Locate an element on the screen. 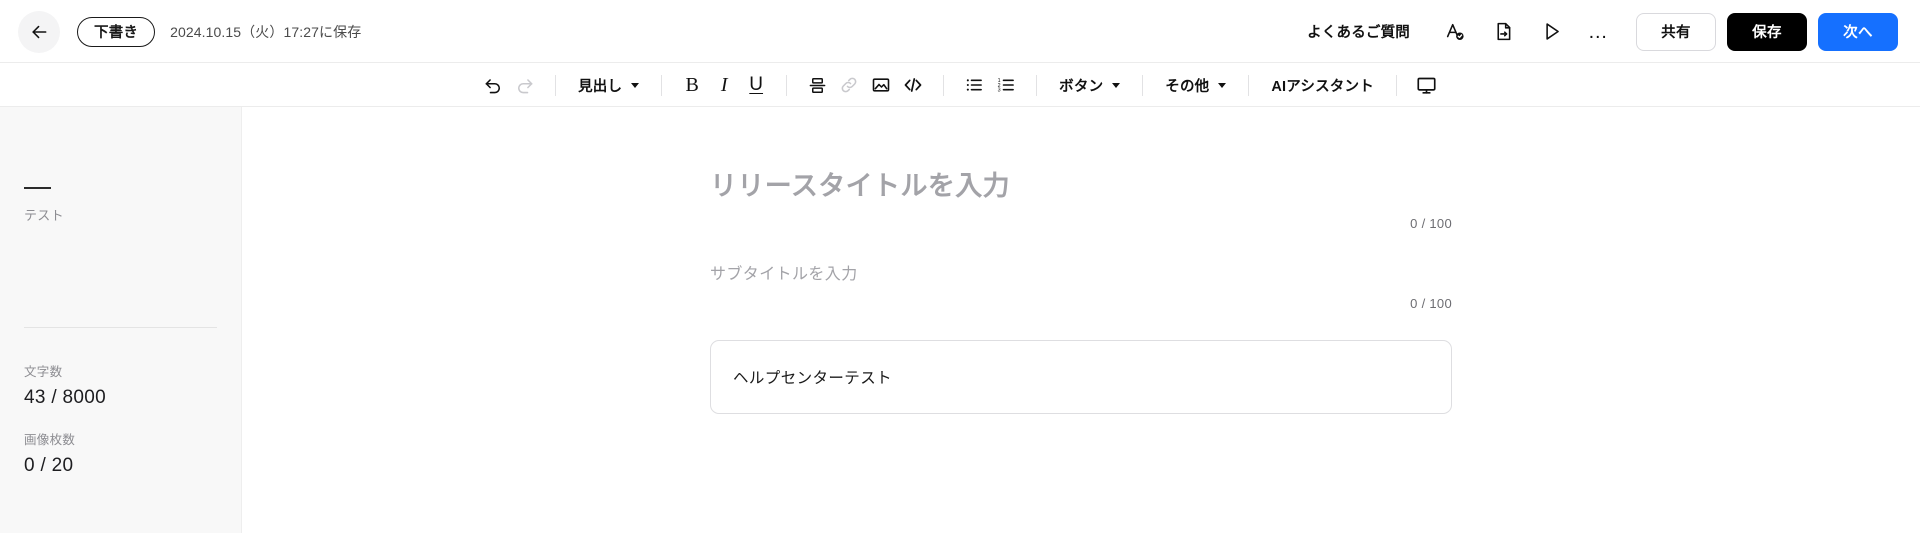 The image size is (1920, 533). stat-image-count: 画像枚数 0 / 20 is located at coordinates (132, 453).